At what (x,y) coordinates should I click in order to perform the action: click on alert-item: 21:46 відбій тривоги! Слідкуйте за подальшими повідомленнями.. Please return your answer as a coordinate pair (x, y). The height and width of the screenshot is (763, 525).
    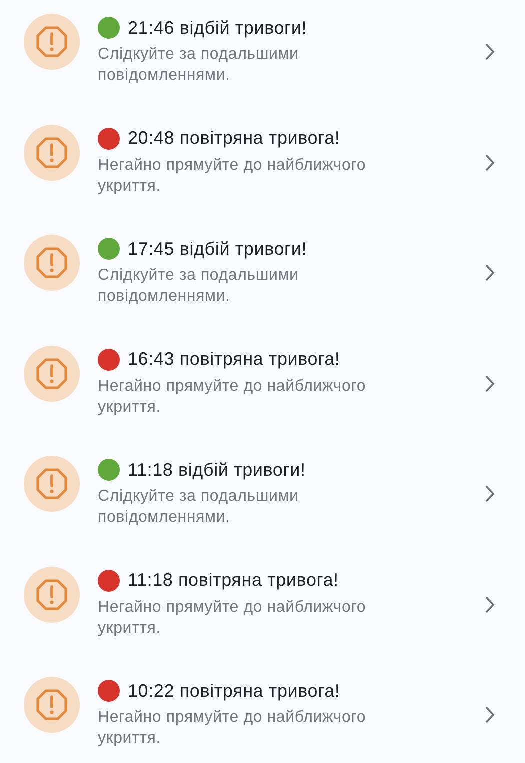
    Looking at the image, I should click on (262, 69).